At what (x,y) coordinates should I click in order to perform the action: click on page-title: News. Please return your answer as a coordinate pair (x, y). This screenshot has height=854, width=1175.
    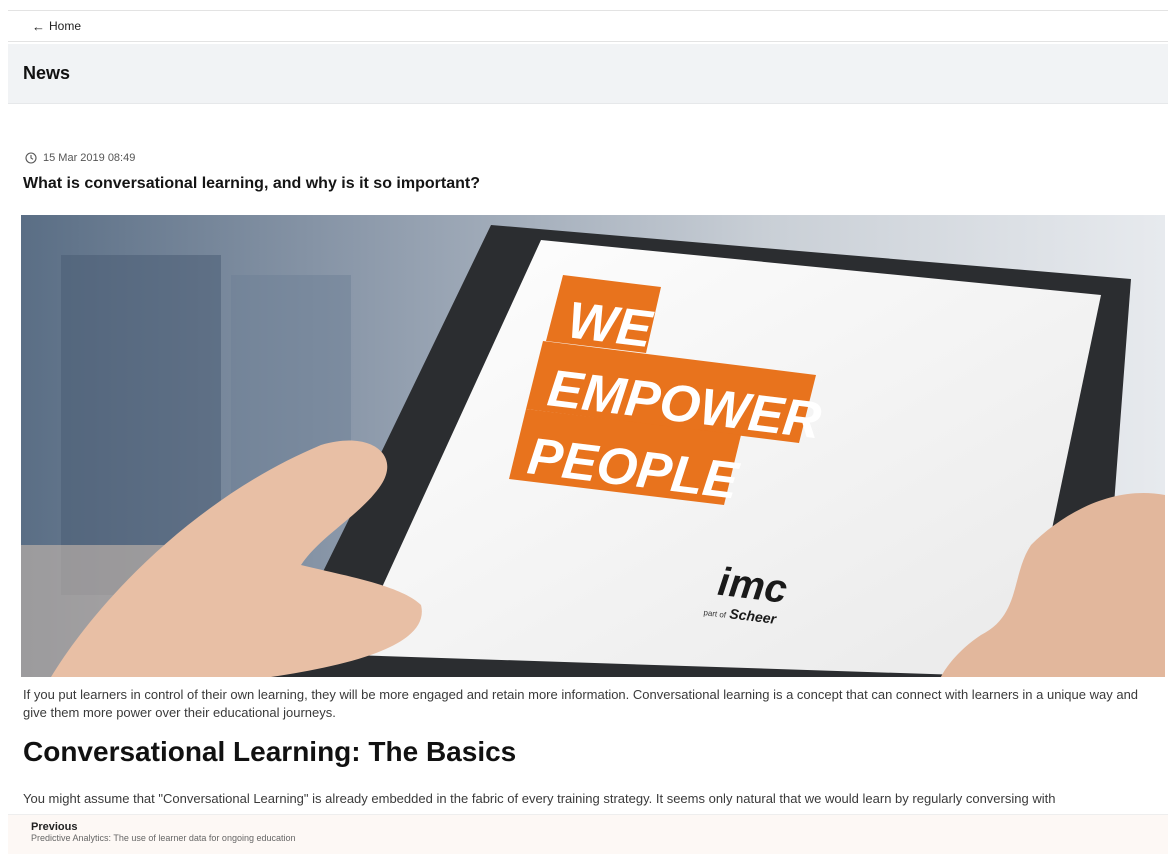
    Looking at the image, I should click on (47, 73).